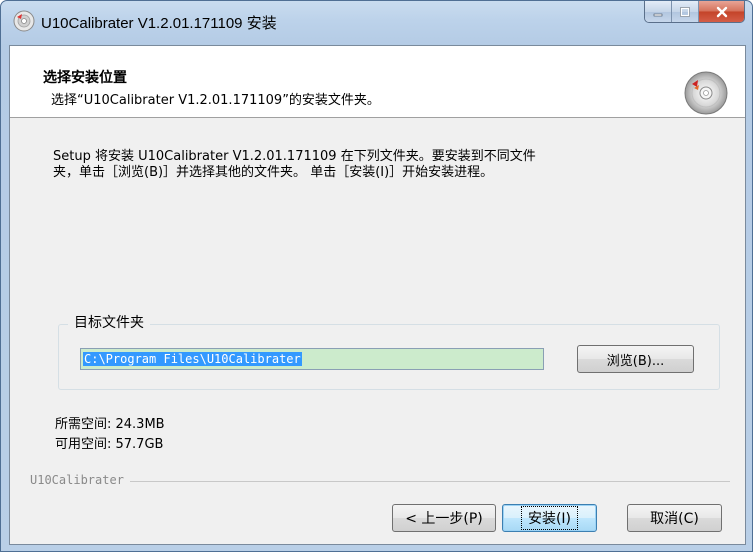  Describe the element at coordinates (674, 518) in the screenshot. I see `cancel-button: 取消(C)` at that location.